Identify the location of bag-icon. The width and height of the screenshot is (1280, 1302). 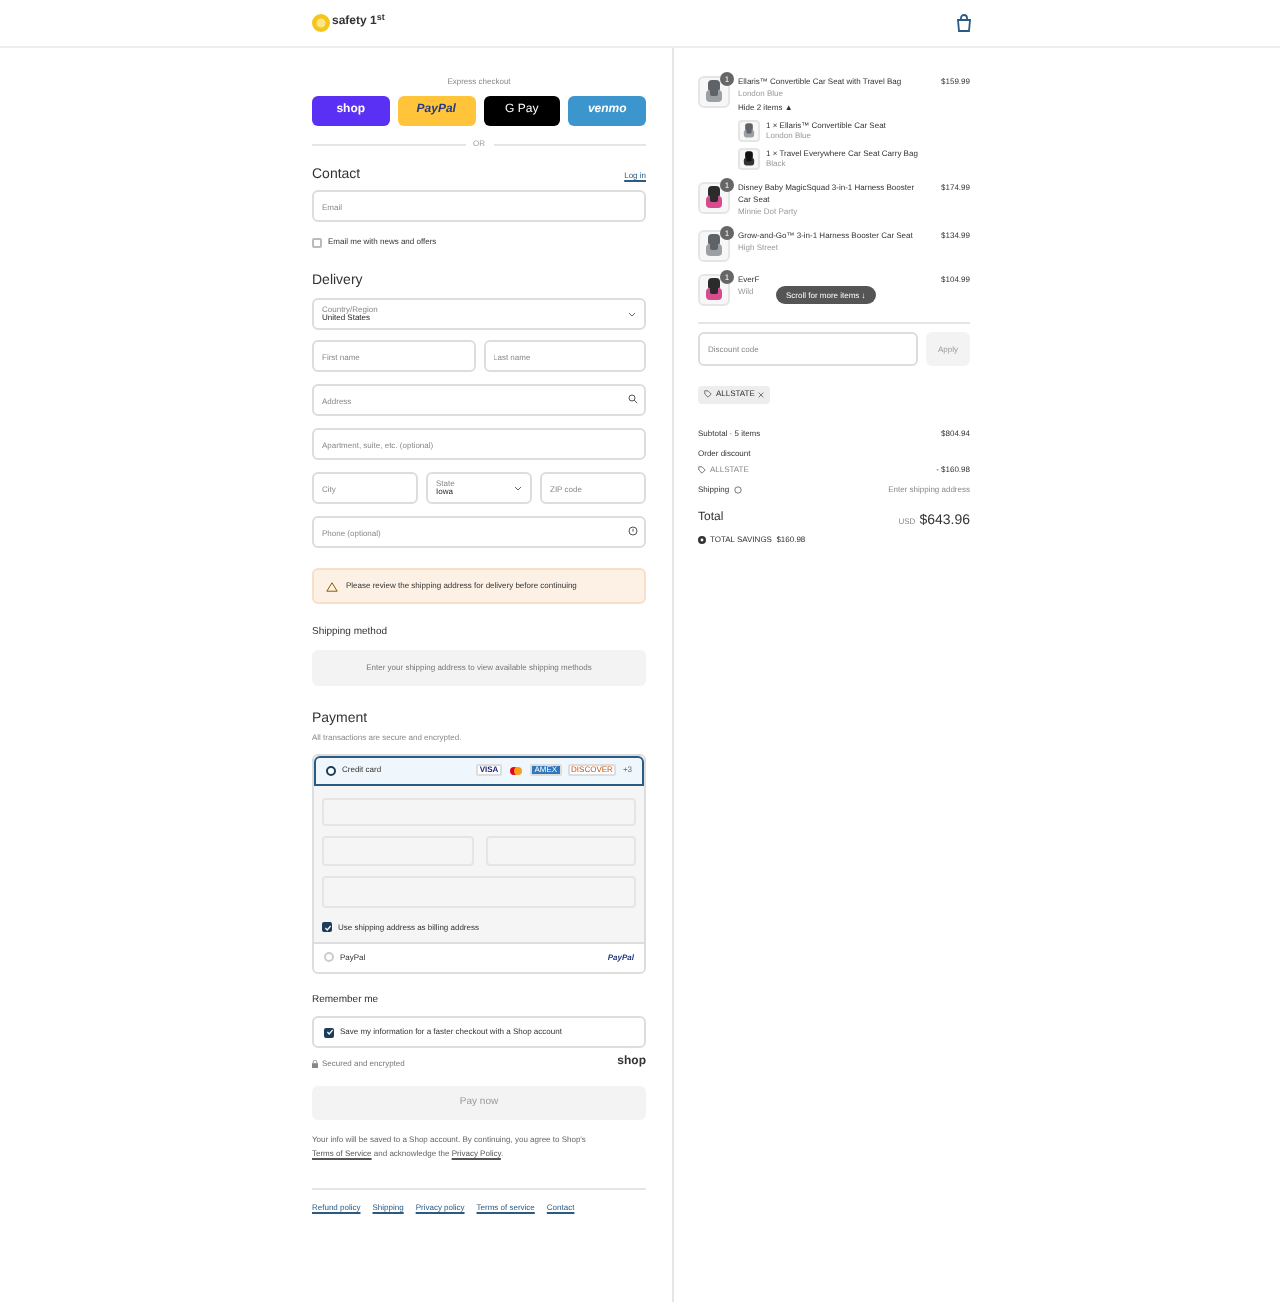
(964, 23).